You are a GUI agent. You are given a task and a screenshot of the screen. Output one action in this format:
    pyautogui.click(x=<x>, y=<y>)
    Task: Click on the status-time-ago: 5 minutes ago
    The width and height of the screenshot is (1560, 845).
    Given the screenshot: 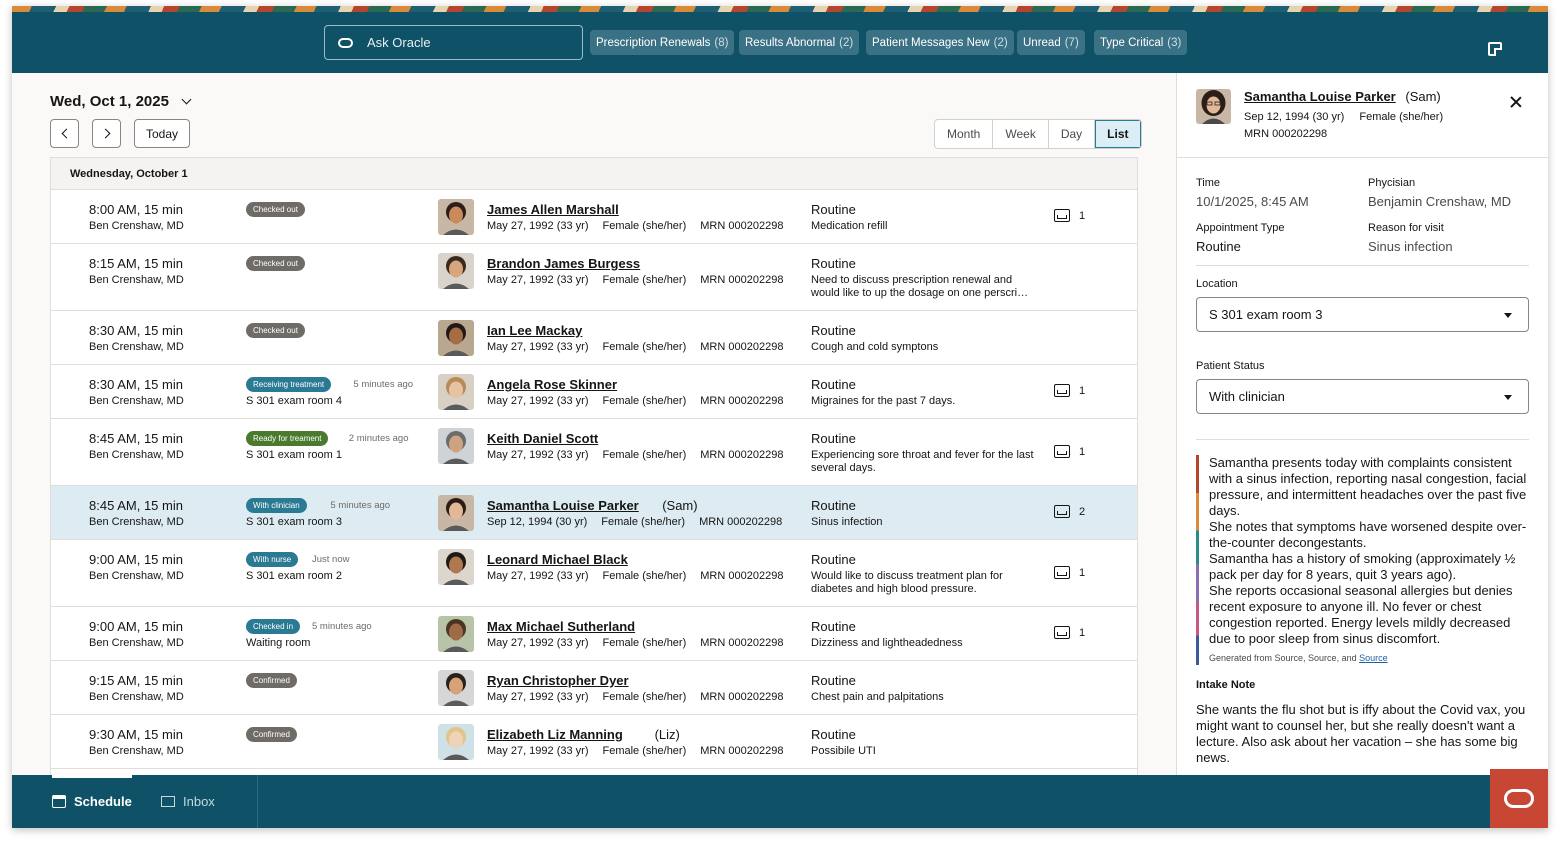 What is the action you would take?
    pyautogui.click(x=342, y=626)
    